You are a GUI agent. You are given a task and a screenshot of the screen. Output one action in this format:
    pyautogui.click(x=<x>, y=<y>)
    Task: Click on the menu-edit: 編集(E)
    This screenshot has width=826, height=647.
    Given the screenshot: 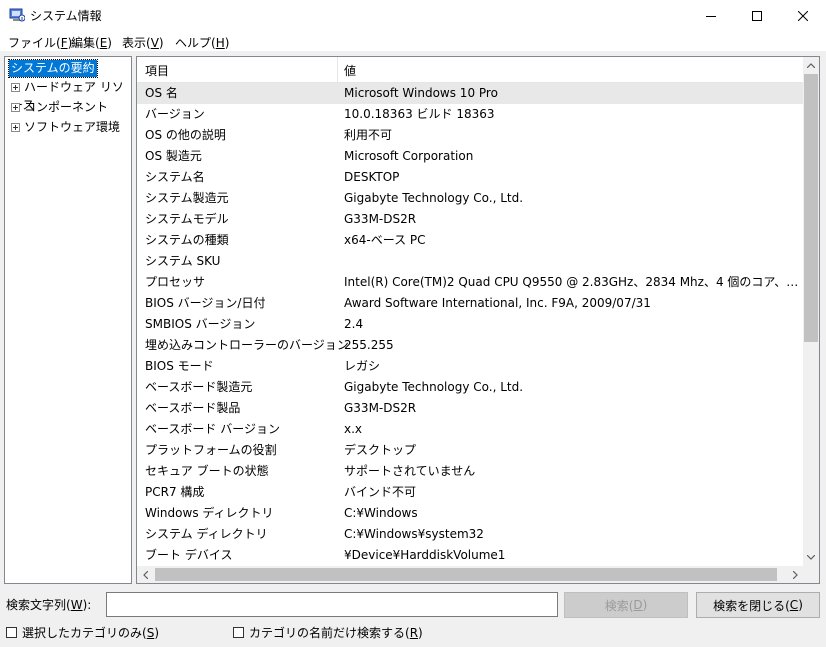 What is the action you would take?
    pyautogui.click(x=91, y=42)
    